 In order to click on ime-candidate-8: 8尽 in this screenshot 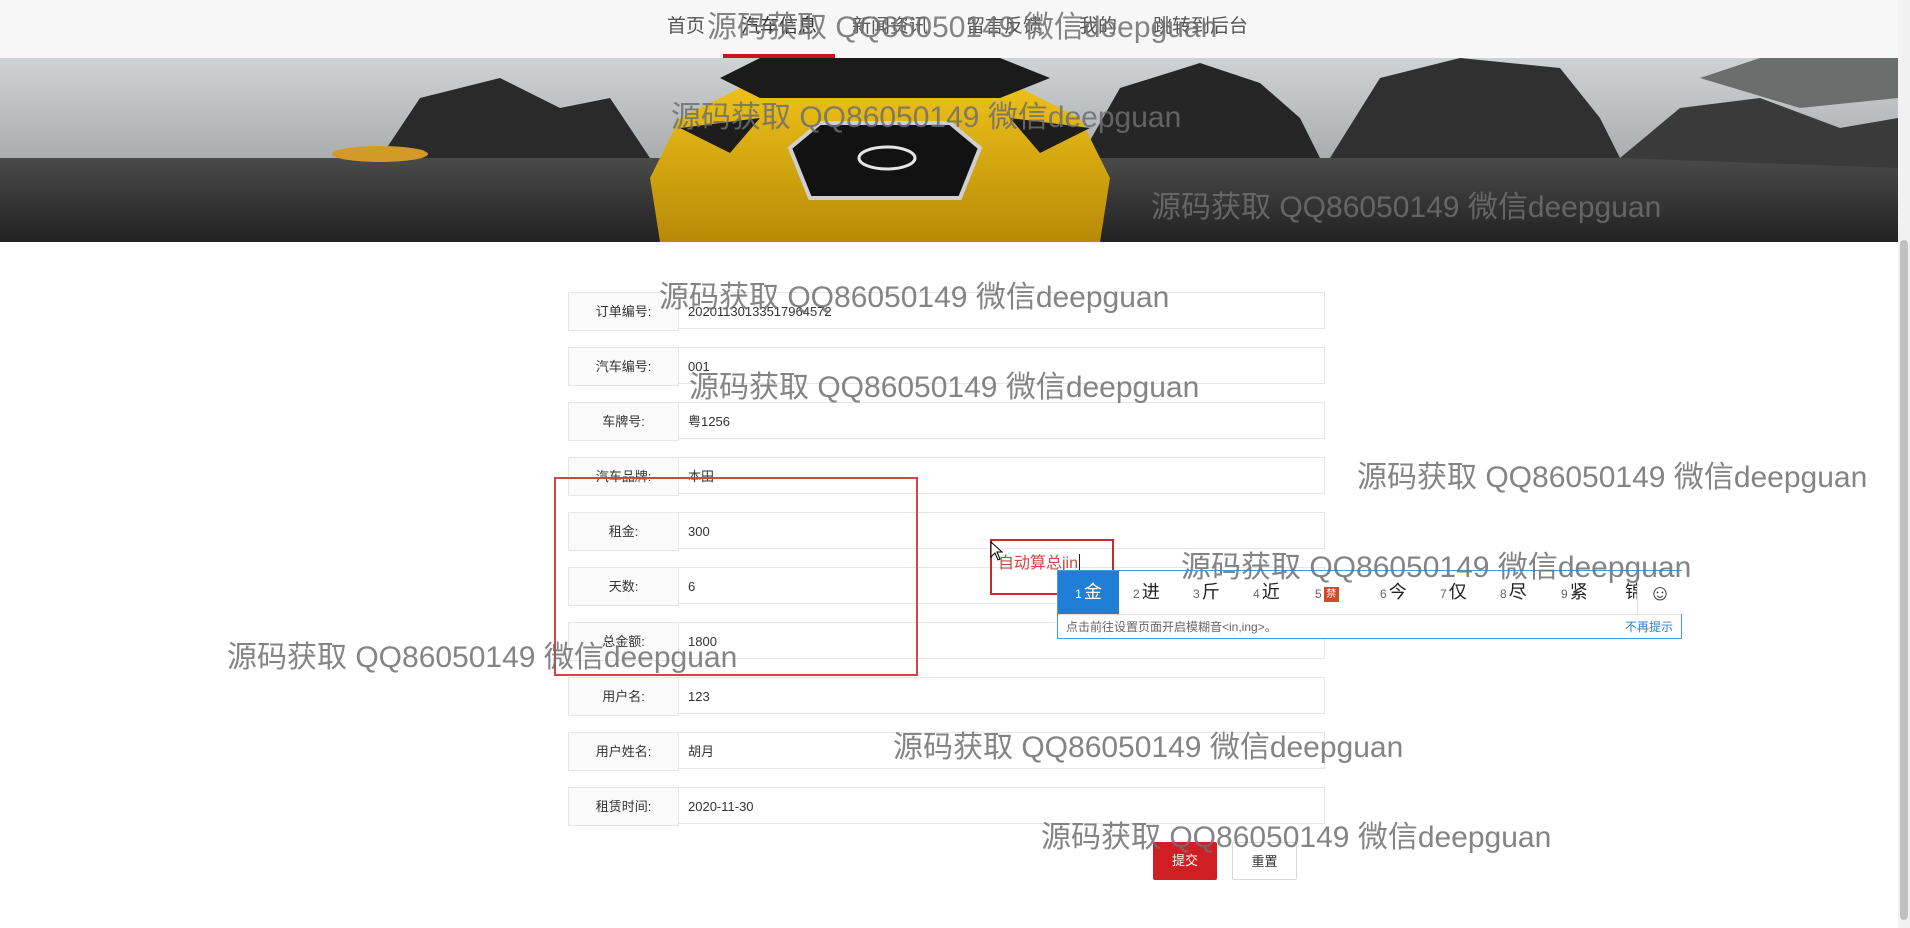, I will do `click(1513, 592)`.